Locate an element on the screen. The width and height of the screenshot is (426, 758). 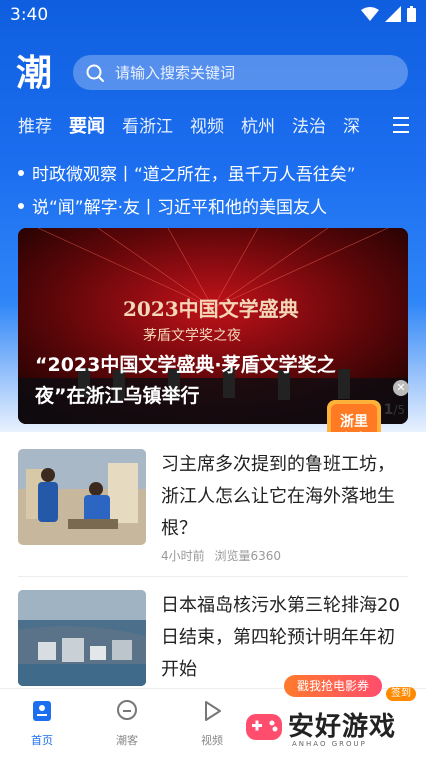
watermark-text: 安好游戏 is located at coordinates (342, 727).